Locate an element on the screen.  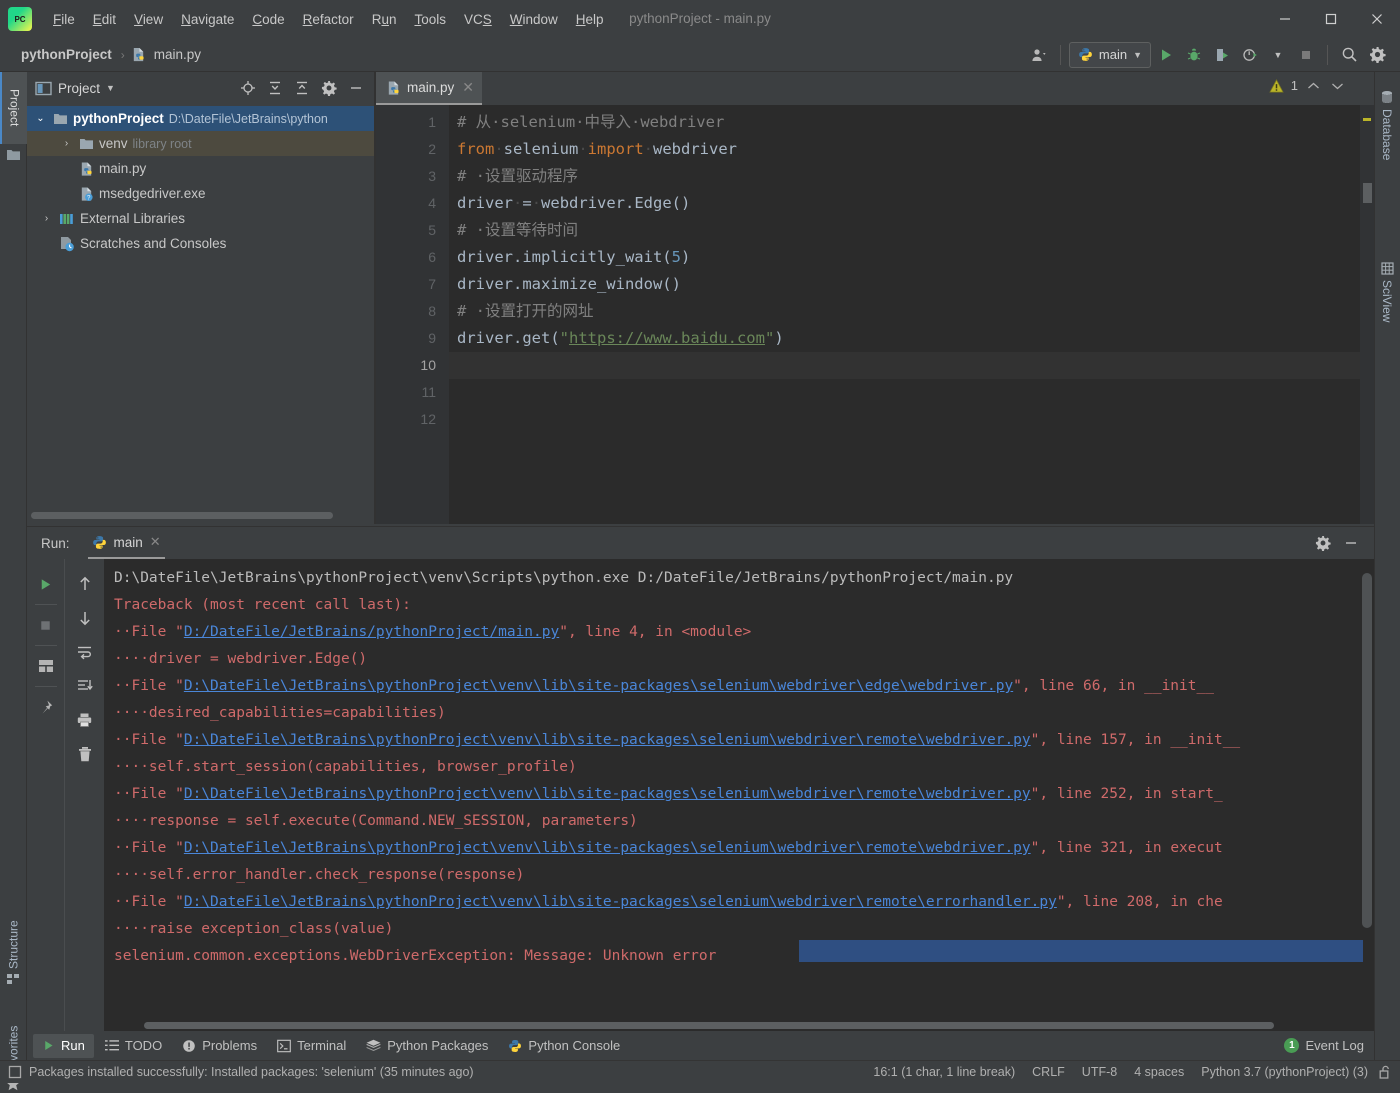
soft-wrap-icon is located at coordinates (85, 652).